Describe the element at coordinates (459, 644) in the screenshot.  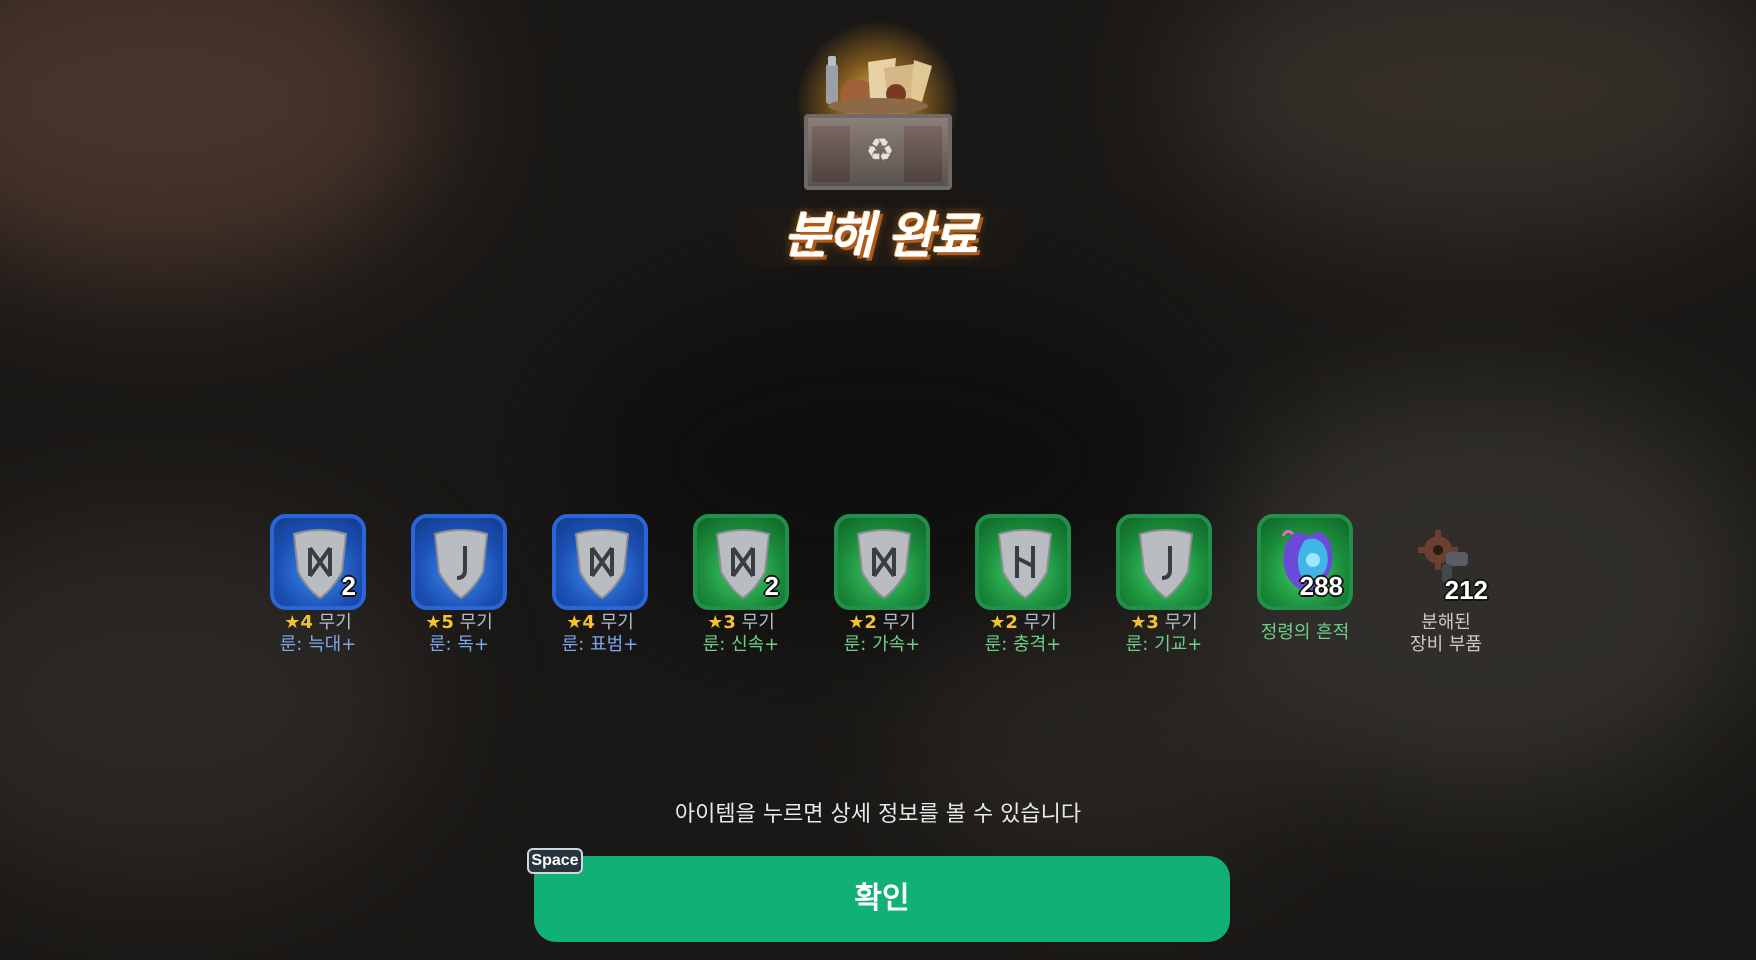
I see `rune-name: 룬: 독+` at that location.